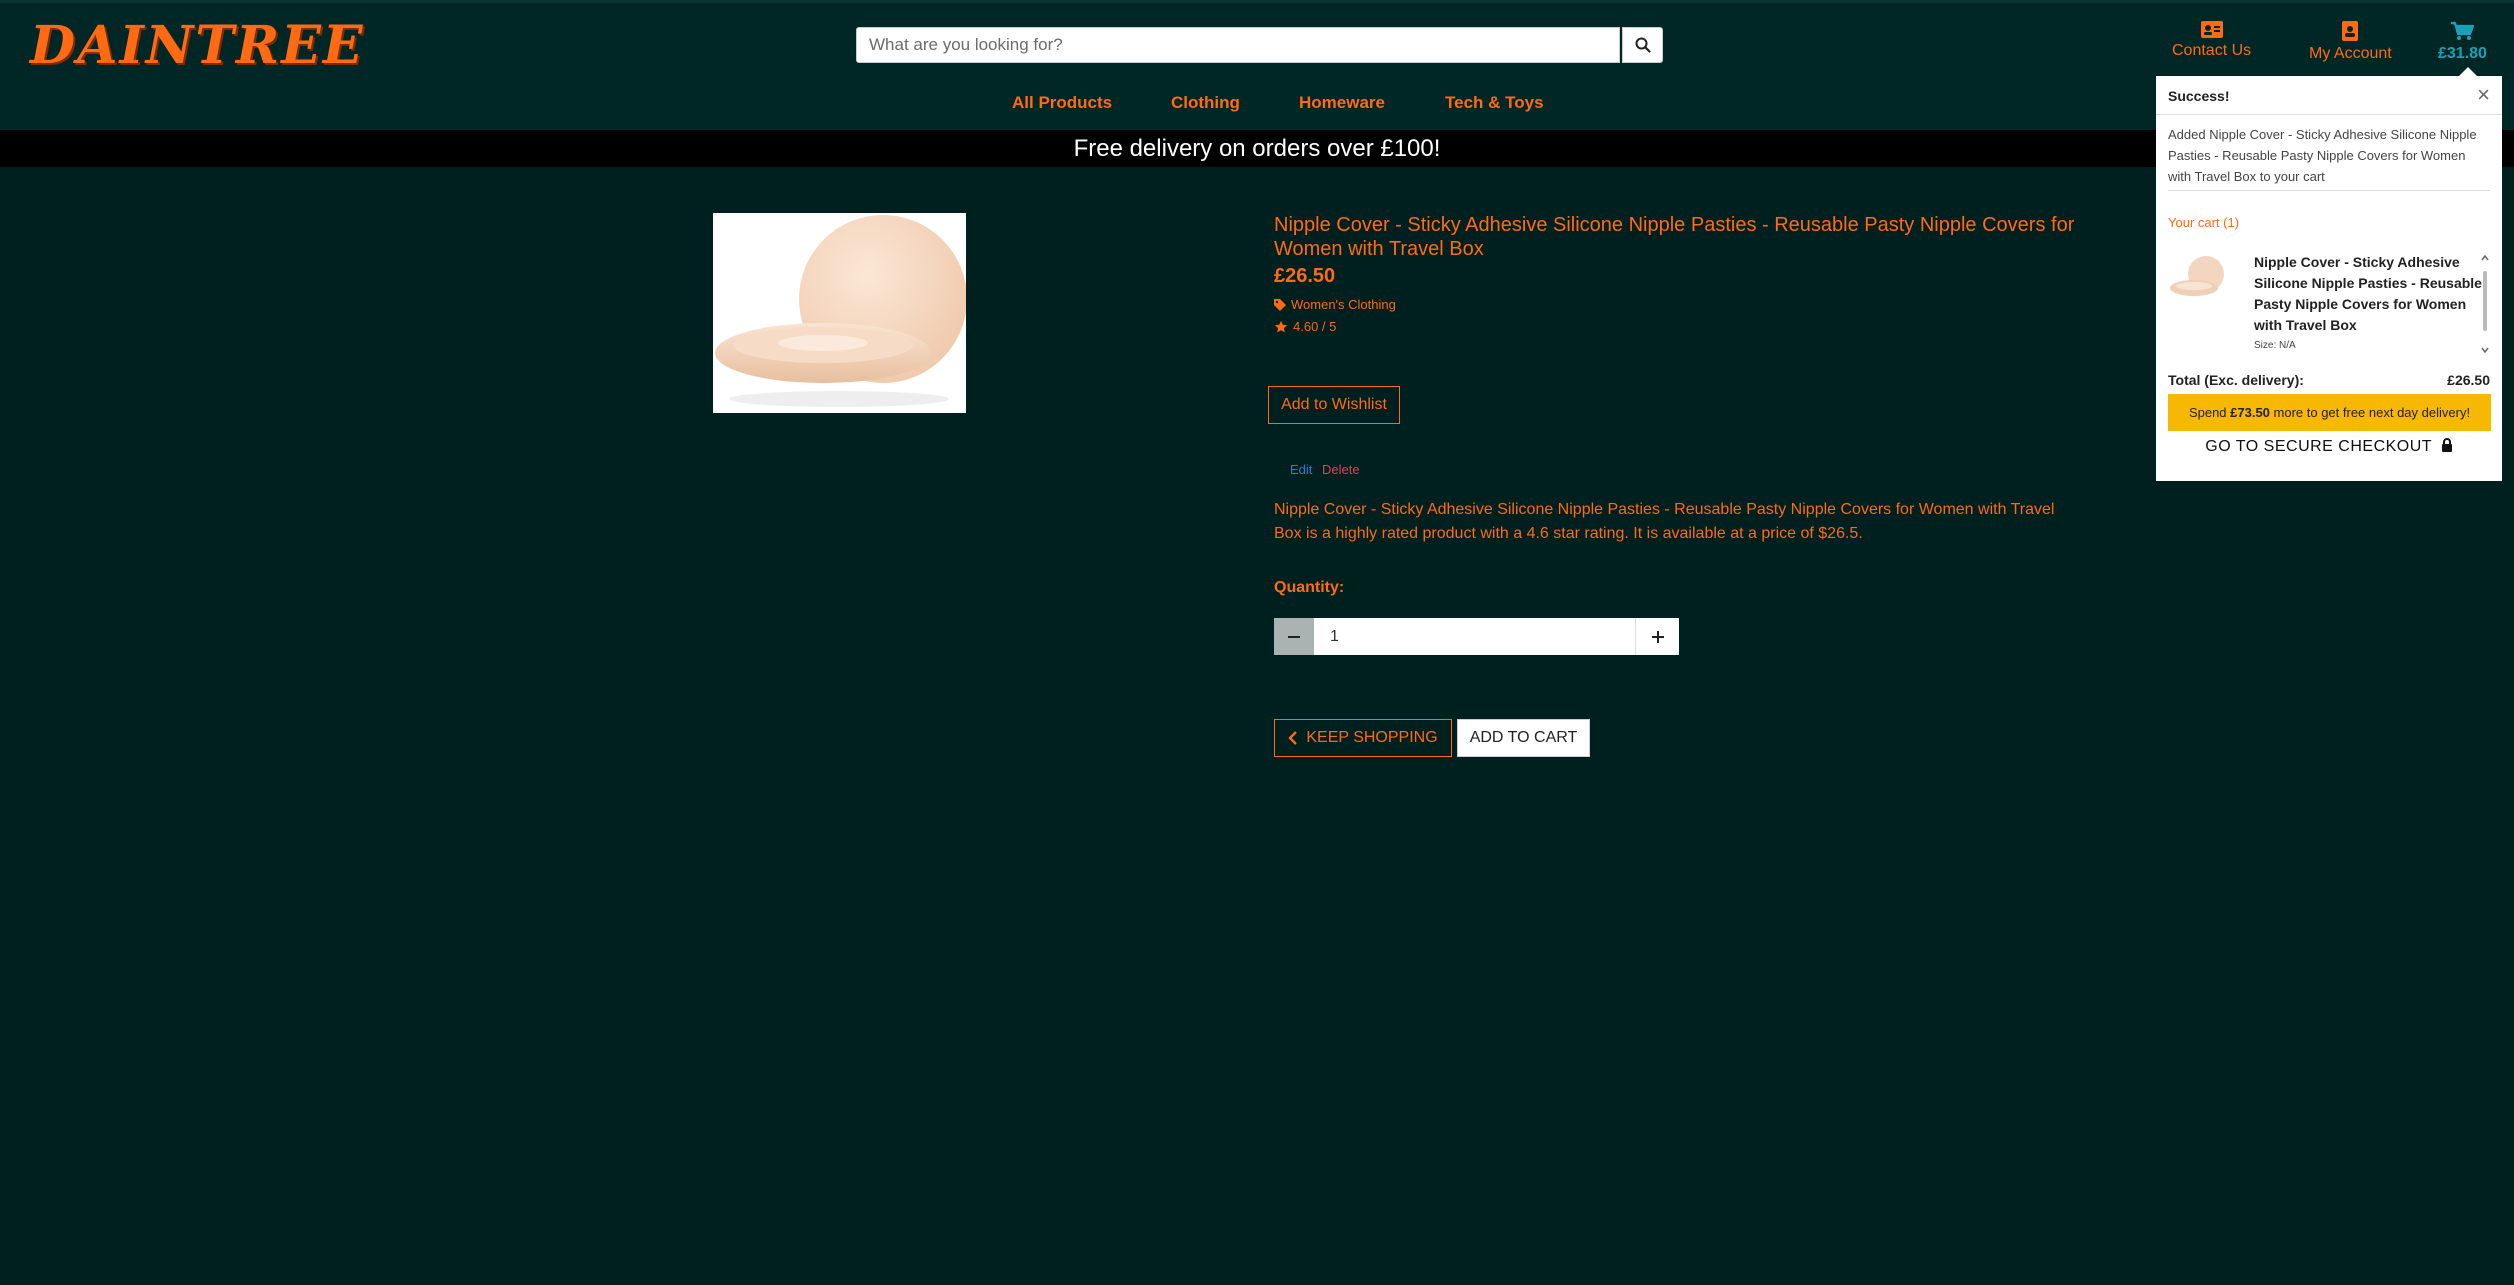 The image size is (2514, 1285). I want to click on chevron-left-icon, so click(1293, 738).